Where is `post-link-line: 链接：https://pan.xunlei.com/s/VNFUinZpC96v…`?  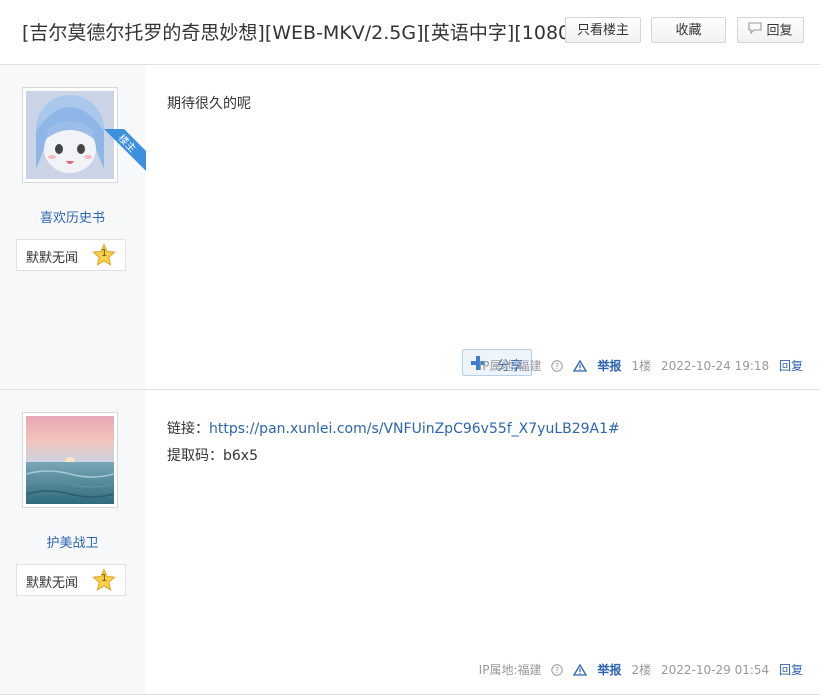
post-link-line: 链接：https://pan.xunlei.com/s/VNFUinZpC96v… is located at coordinates (393, 429).